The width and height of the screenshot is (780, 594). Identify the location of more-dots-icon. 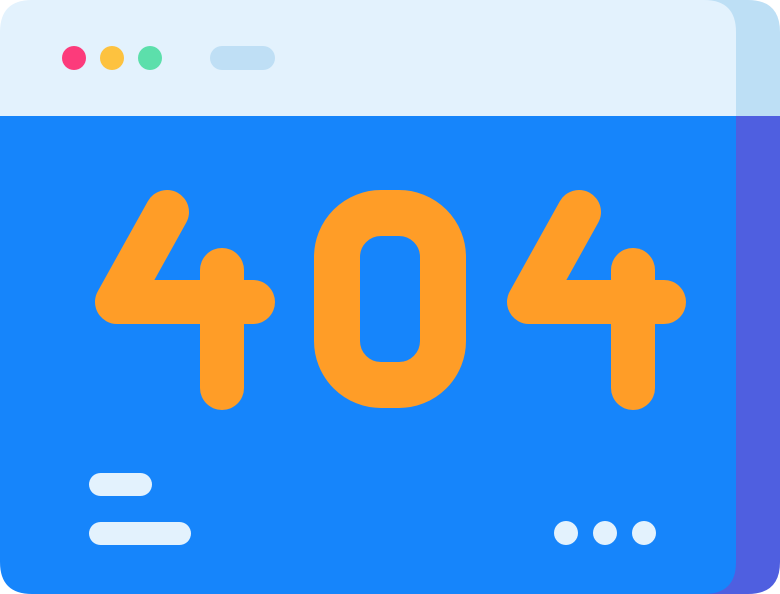
(605, 533).